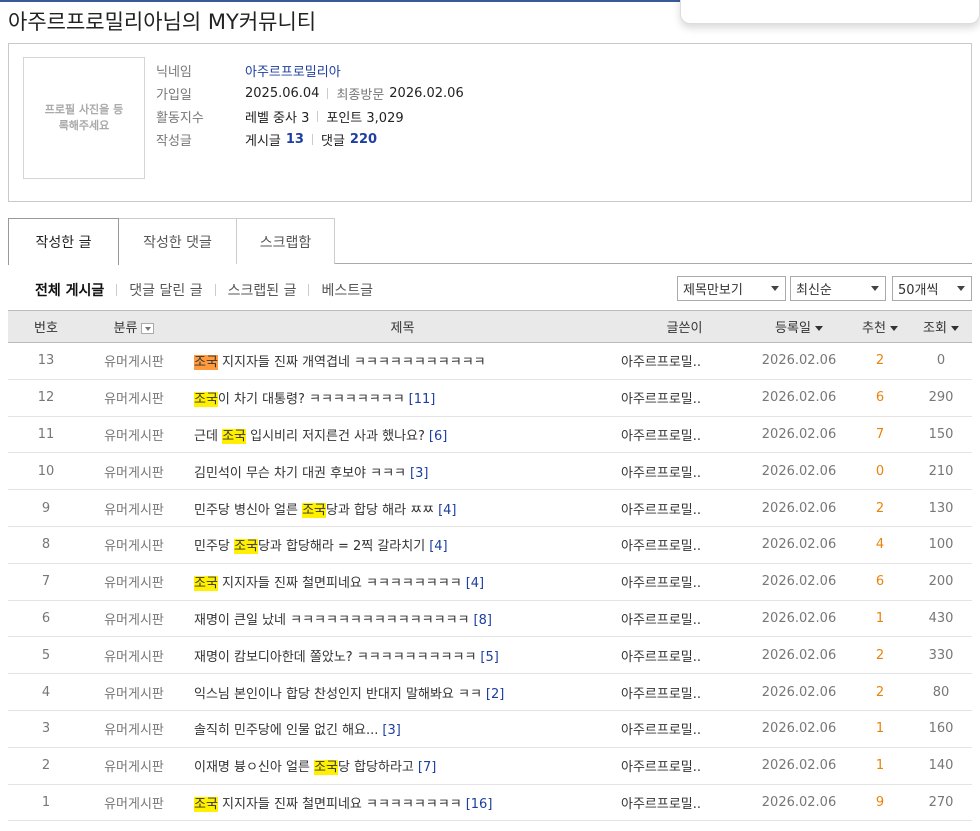  I want to click on comment-count: [5], so click(489, 657).